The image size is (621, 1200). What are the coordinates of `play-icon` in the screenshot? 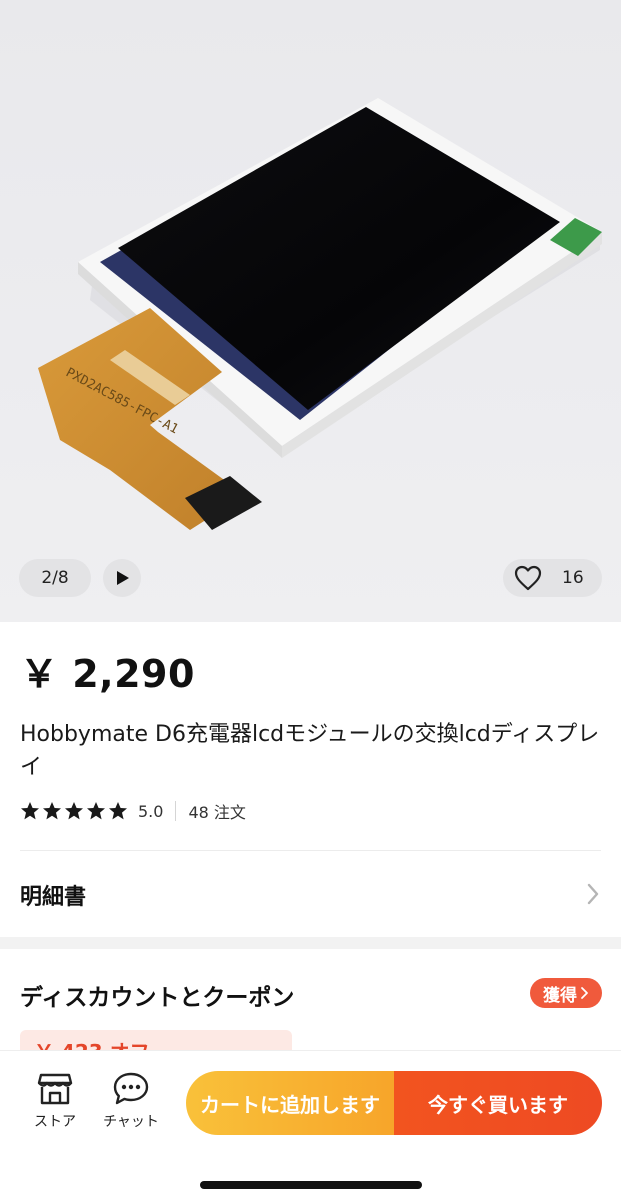 It's located at (123, 578).